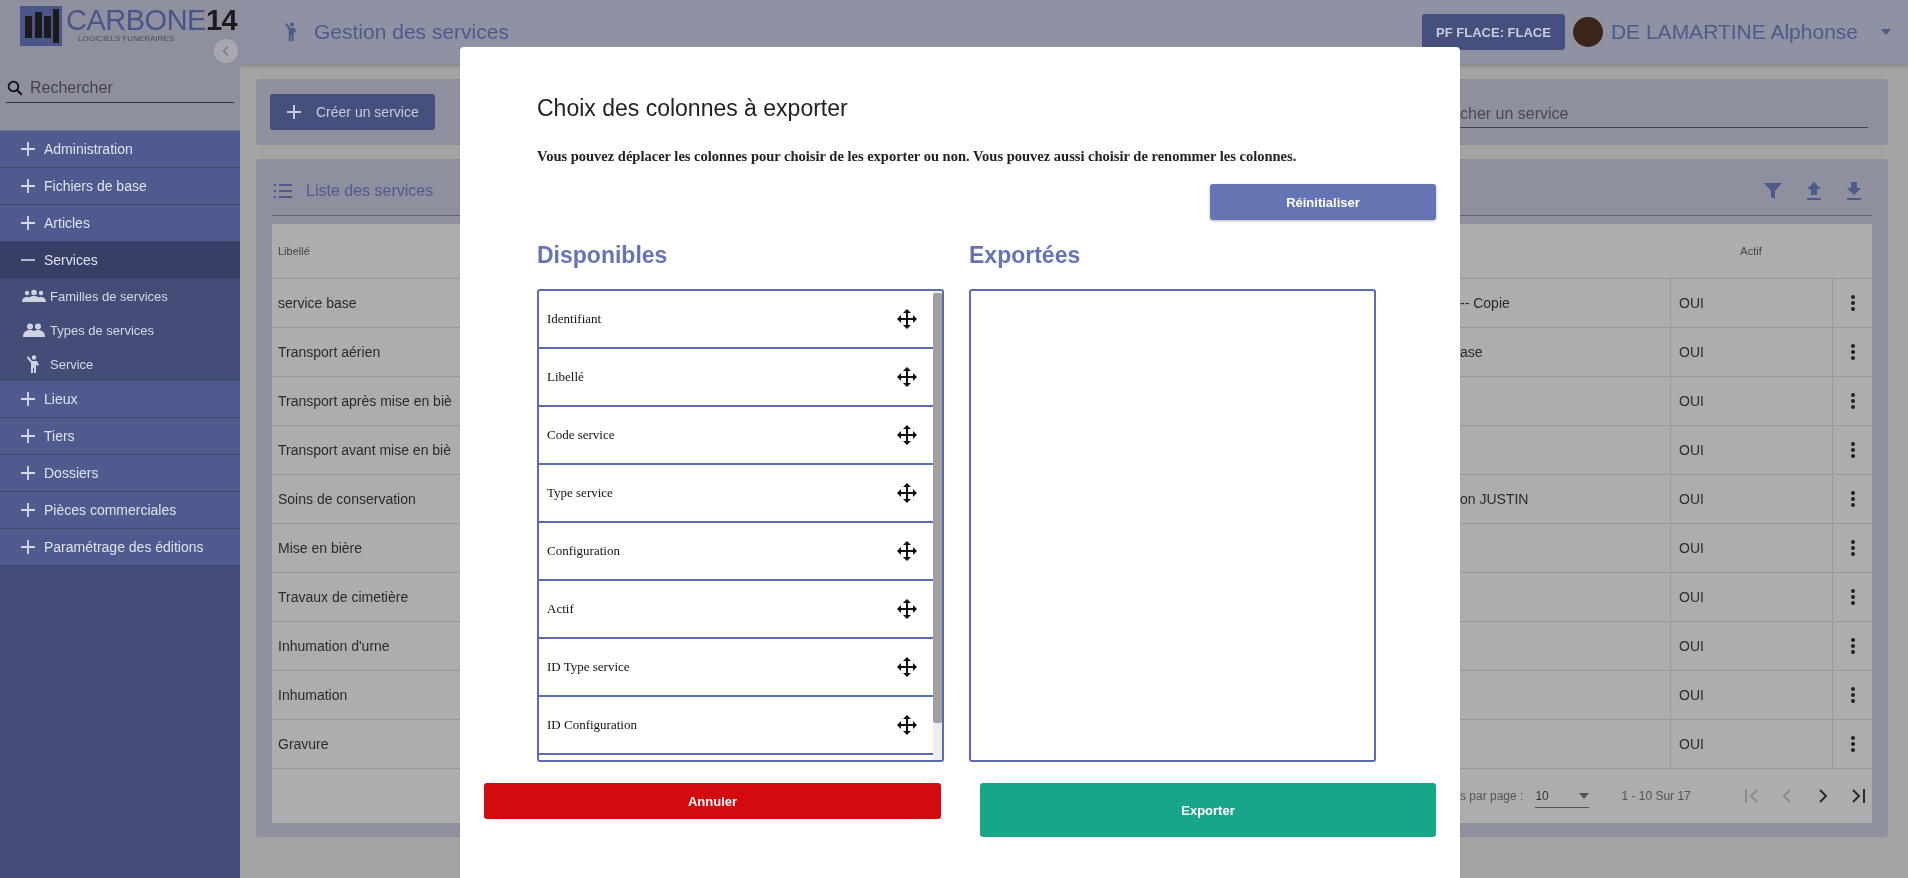  I want to click on menu-item: Tiers, so click(120, 436).